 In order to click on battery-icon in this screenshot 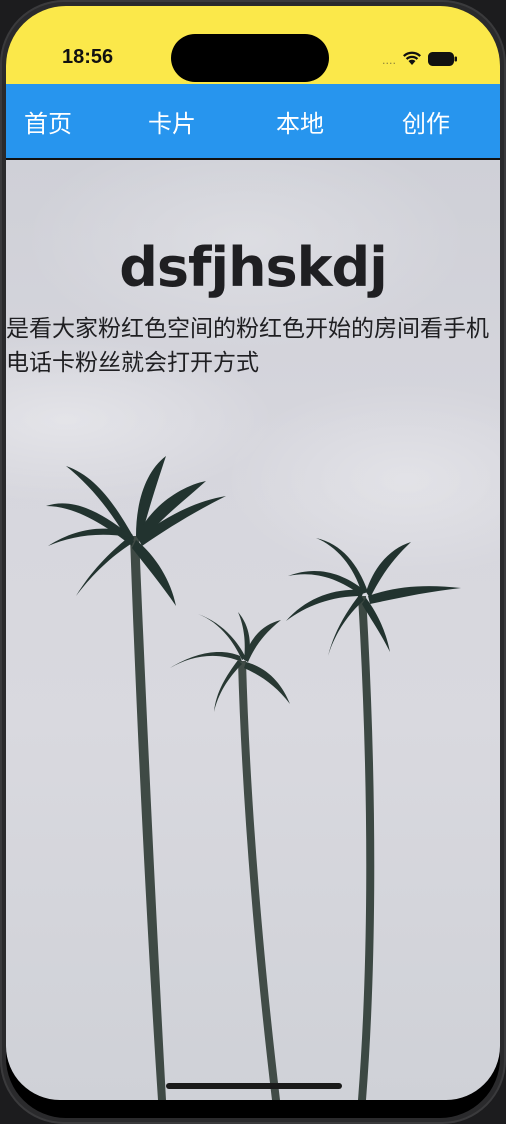, I will do `click(443, 60)`.